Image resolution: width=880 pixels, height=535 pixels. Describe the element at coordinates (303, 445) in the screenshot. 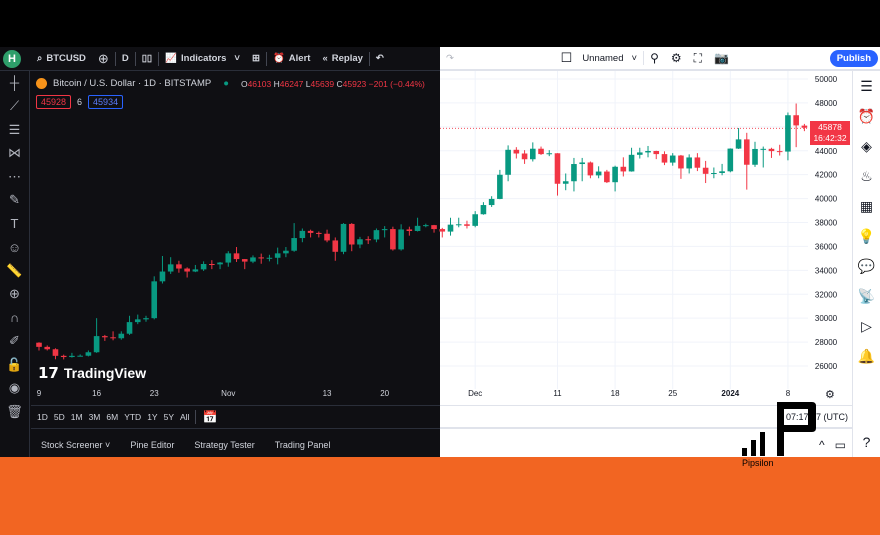

I see `tab-trading-panel: Trading Panel` at that location.